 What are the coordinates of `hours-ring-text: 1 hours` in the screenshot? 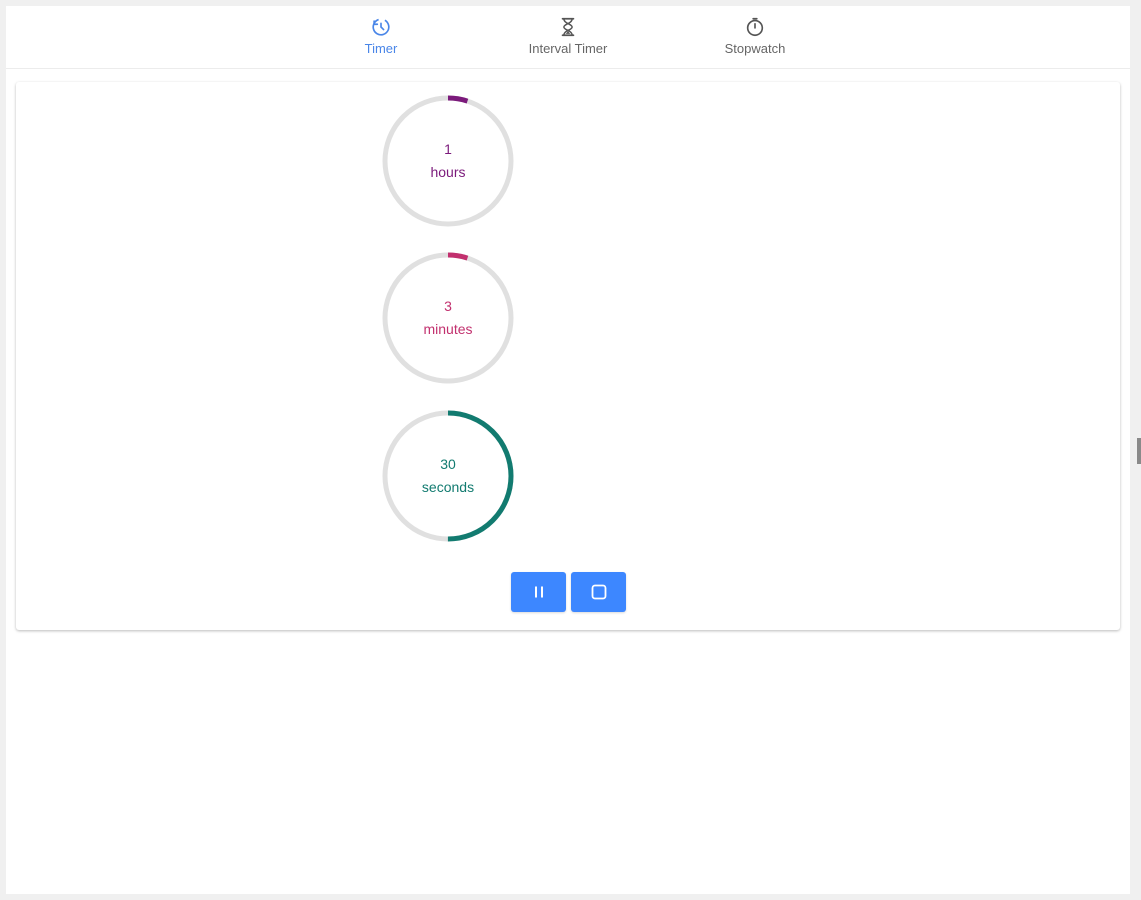 It's located at (448, 161).